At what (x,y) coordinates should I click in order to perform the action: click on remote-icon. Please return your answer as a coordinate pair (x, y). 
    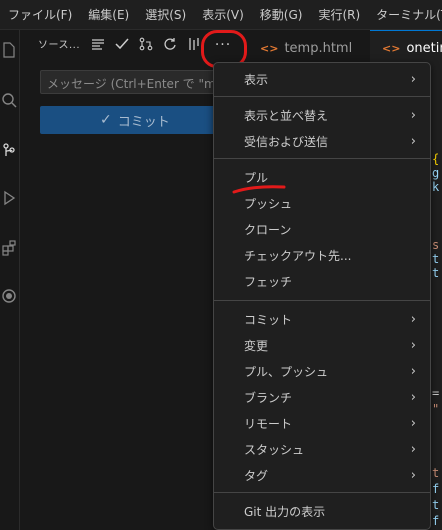
    Looking at the image, I should click on (9, 296).